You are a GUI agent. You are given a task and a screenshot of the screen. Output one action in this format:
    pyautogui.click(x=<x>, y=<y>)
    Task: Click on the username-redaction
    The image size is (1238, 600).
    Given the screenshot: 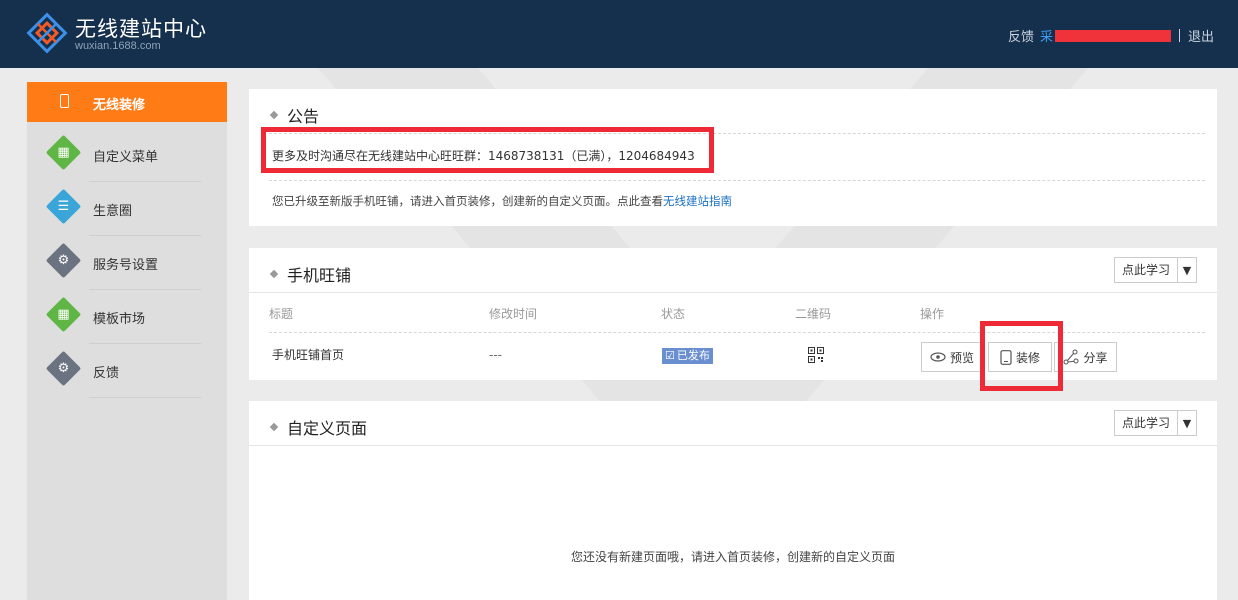 What is the action you would take?
    pyautogui.click(x=1112, y=35)
    